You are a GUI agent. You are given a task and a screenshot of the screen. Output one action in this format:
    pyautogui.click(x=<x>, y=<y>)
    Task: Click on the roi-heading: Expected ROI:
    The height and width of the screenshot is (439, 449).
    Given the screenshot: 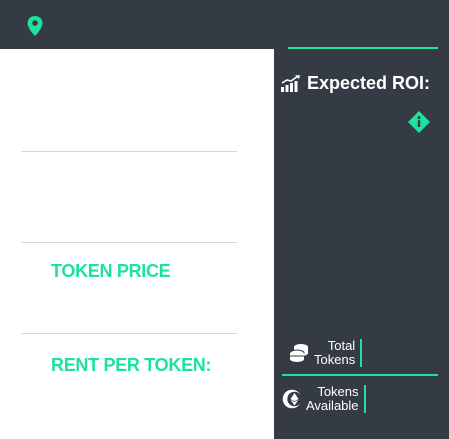 What is the action you would take?
    pyautogui.click(x=355, y=83)
    